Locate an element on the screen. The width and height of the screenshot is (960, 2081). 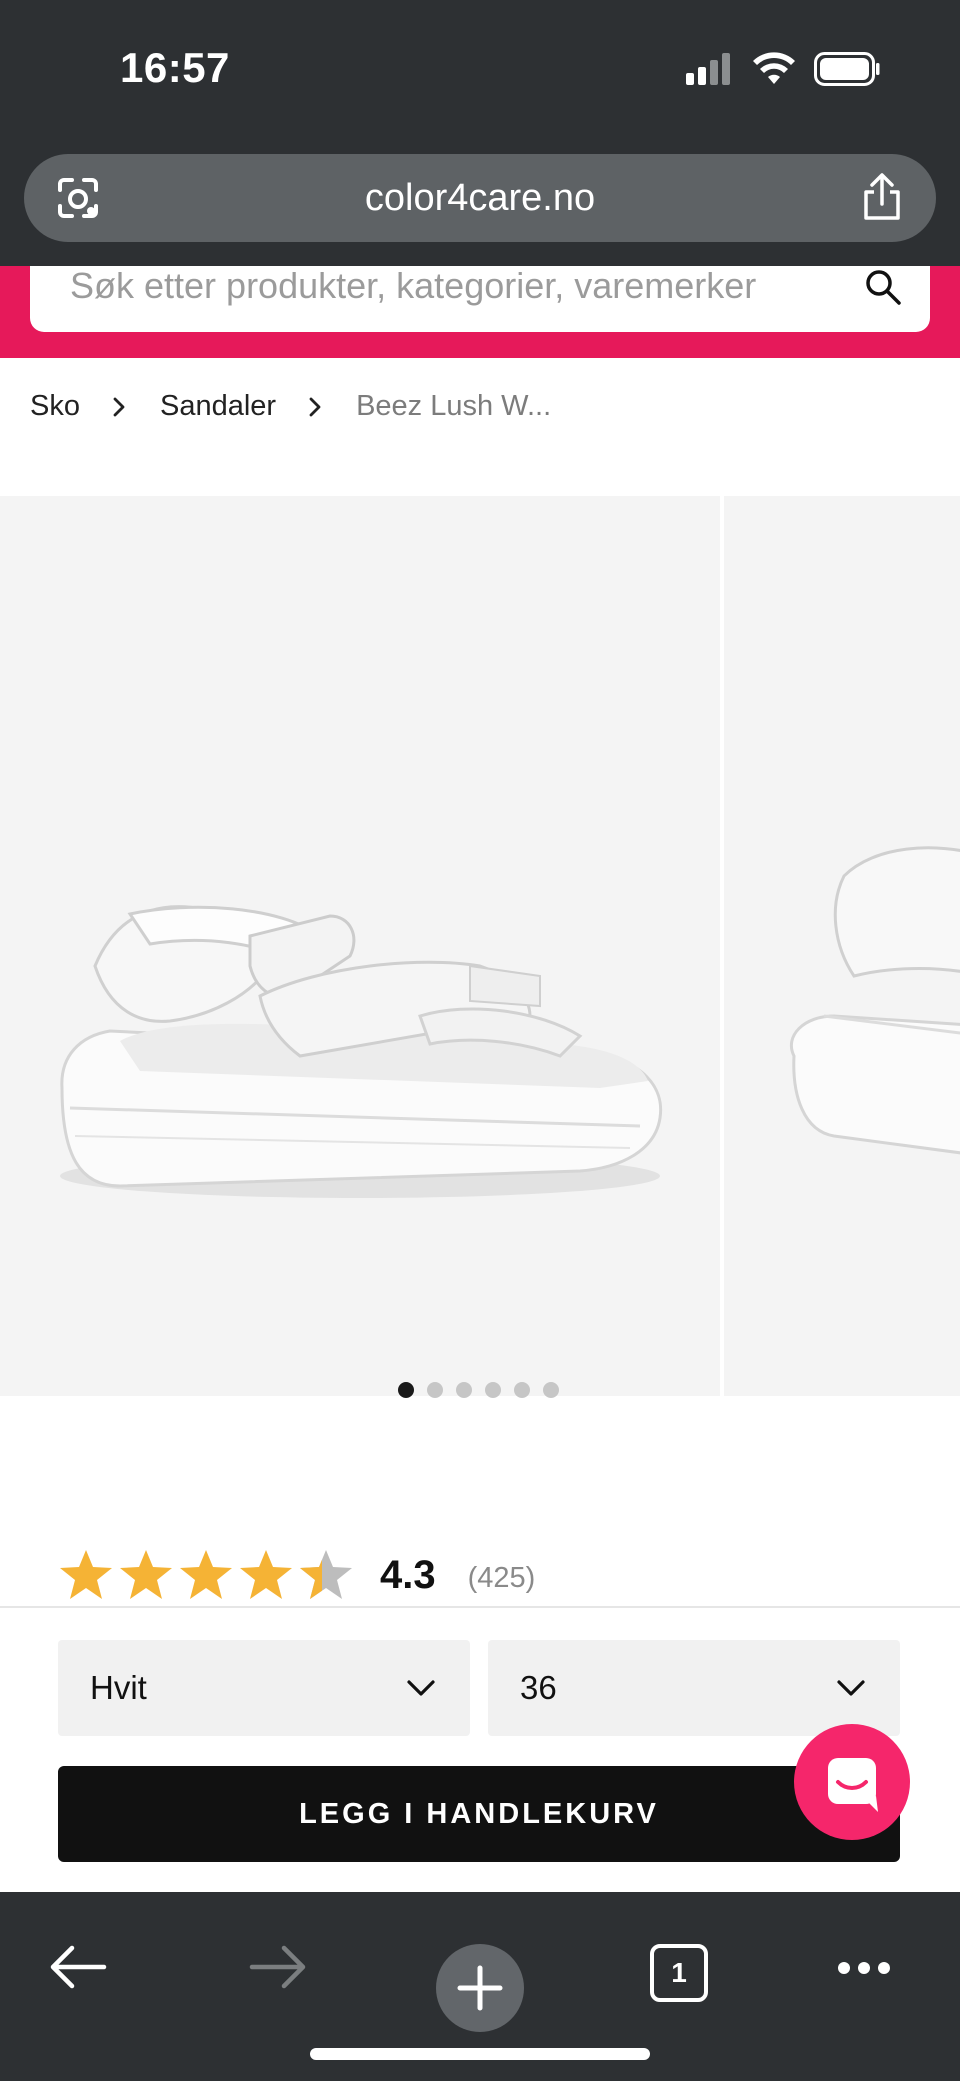
url-text: color4care.no is located at coordinates (480, 198).